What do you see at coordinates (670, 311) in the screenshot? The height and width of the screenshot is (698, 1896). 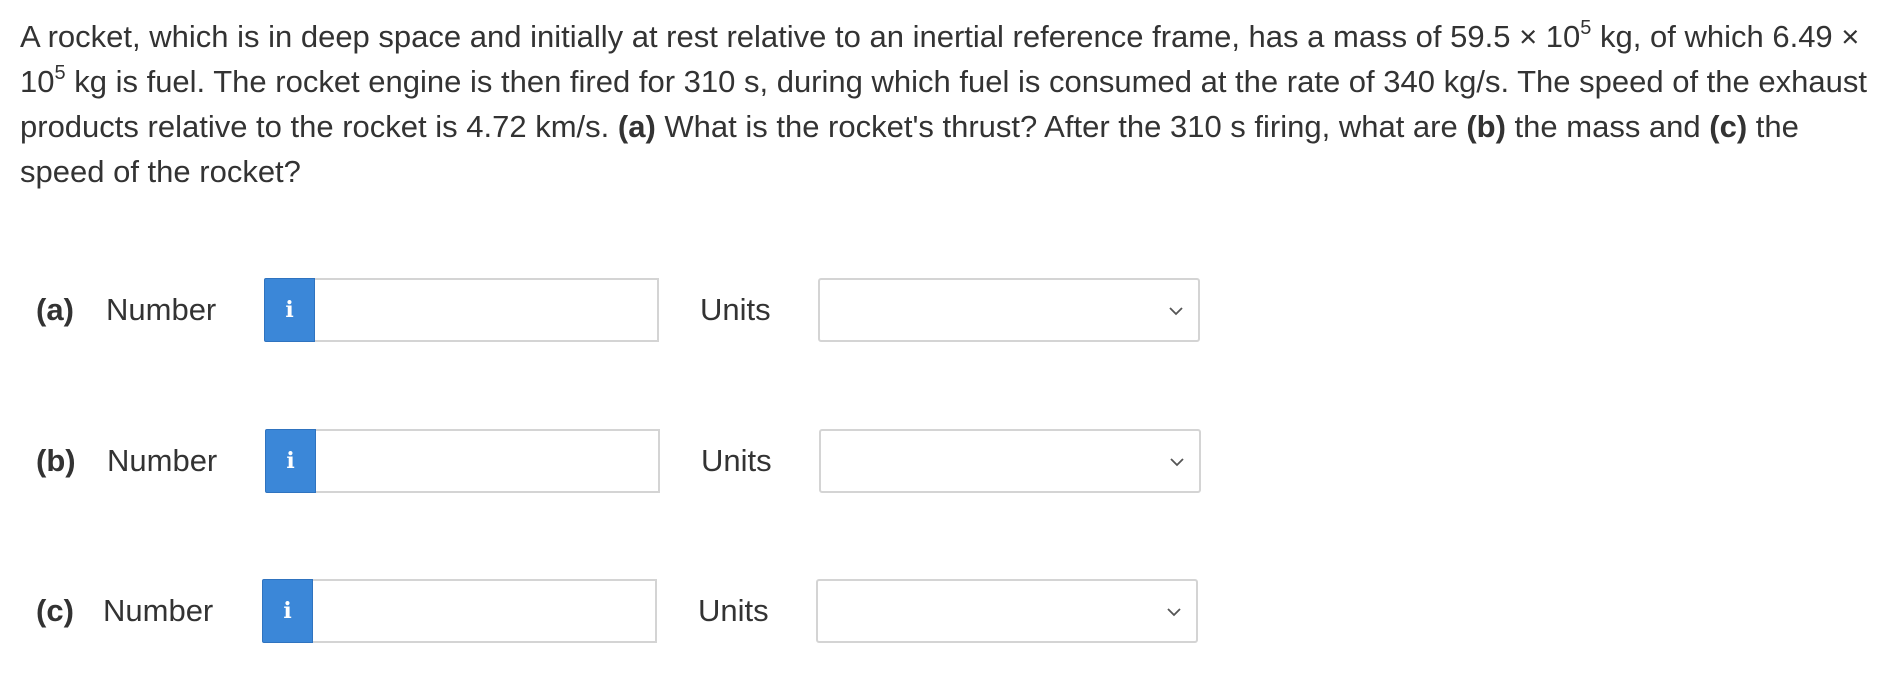 I see `answer-row-a: (a) Number i Units` at bounding box center [670, 311].